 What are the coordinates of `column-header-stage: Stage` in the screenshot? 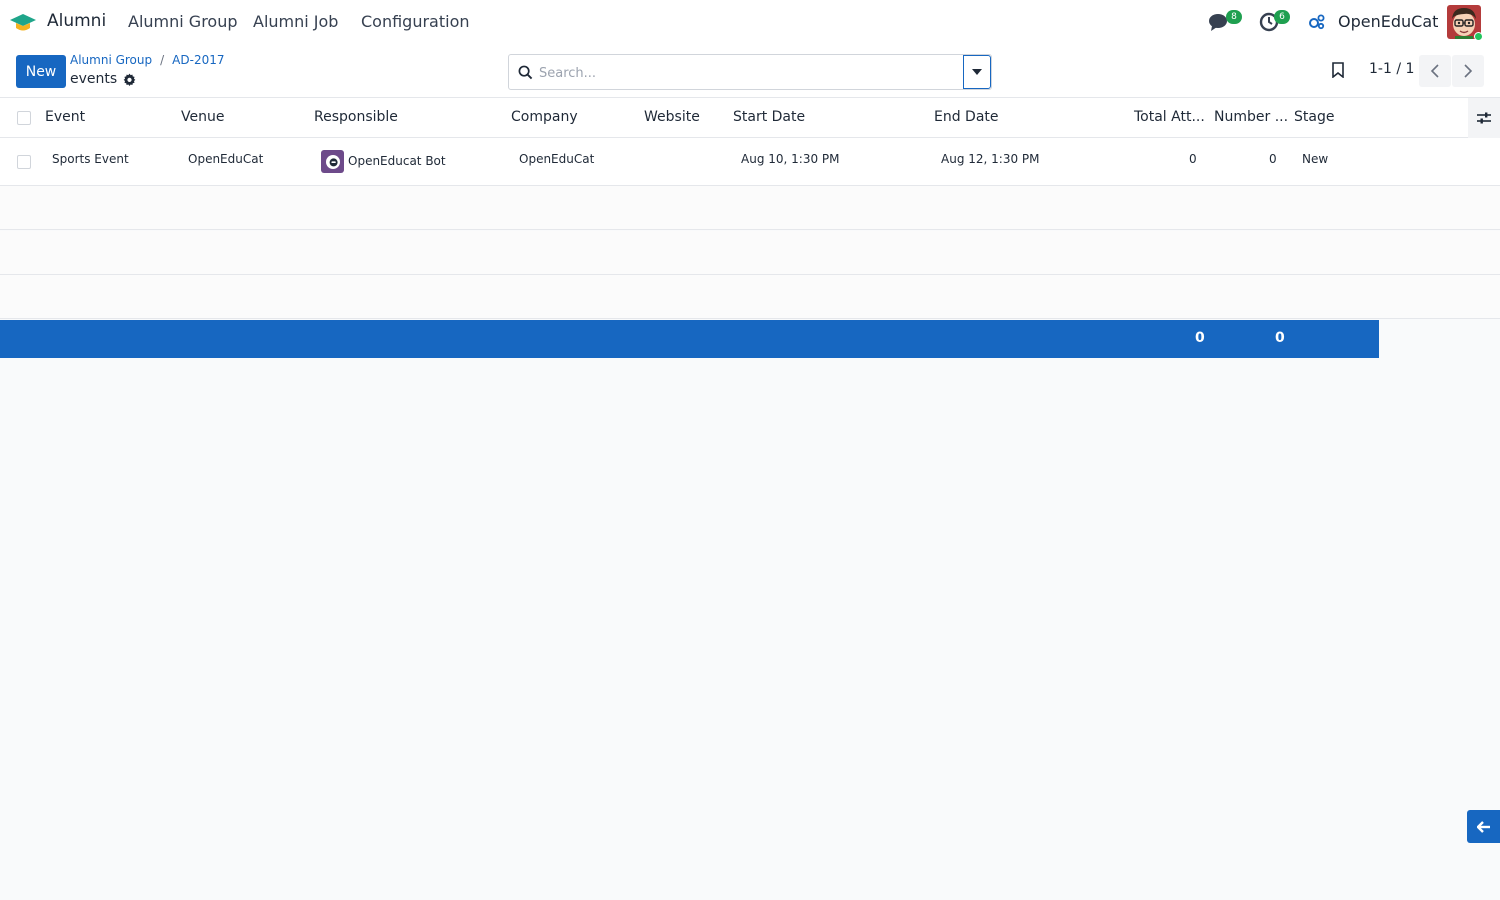 It's located at (1314, 117).